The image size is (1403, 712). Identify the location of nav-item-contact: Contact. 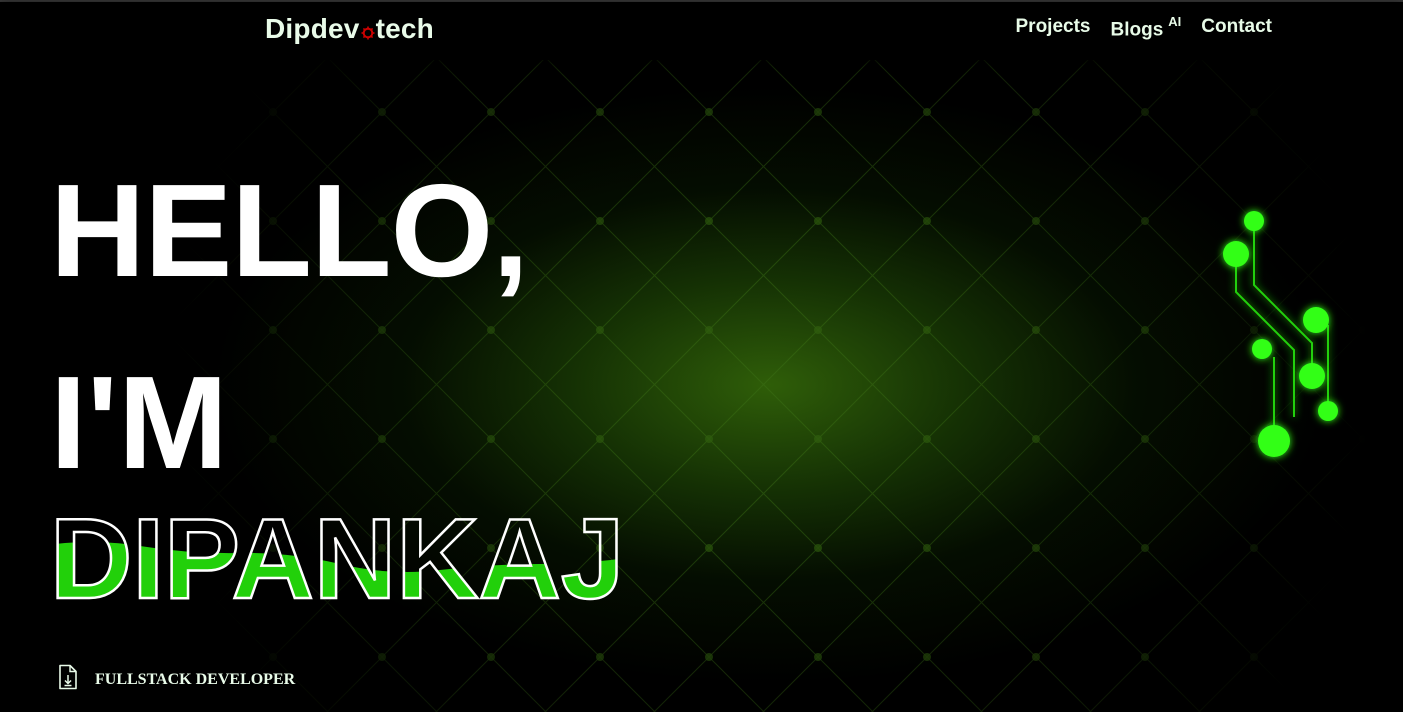
(1236, 27).